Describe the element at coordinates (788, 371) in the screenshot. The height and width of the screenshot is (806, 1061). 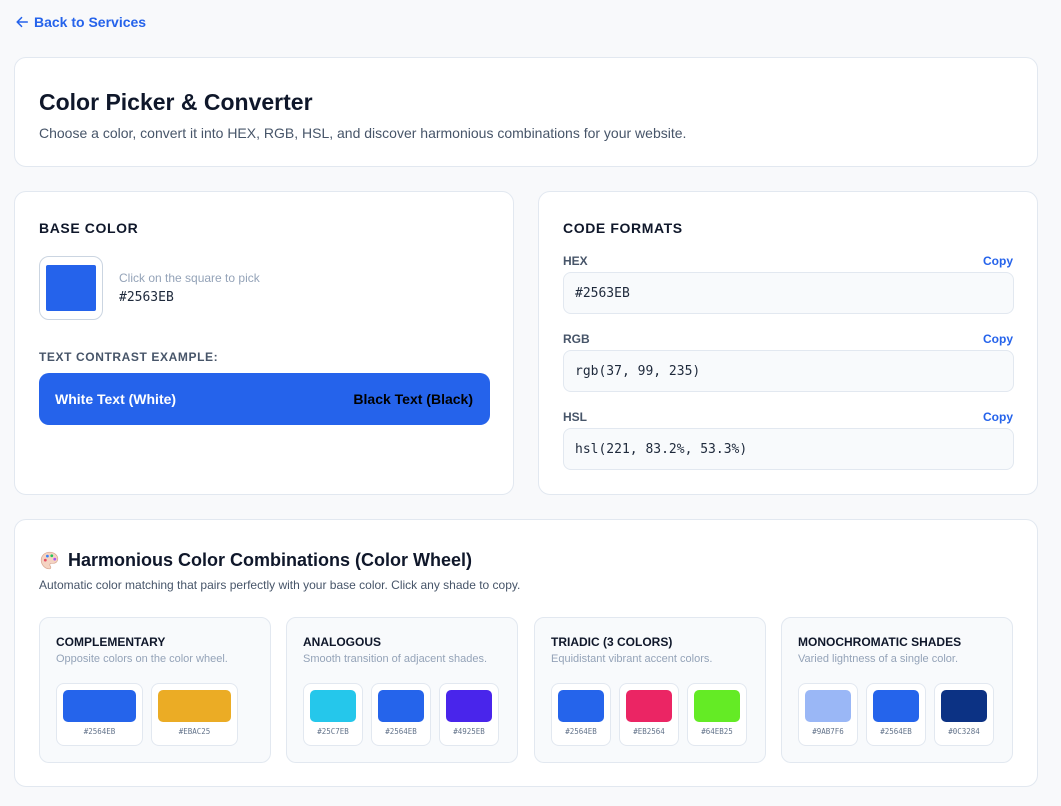
I see `rgb-field: rgb(37, 99, 235)` at that location.